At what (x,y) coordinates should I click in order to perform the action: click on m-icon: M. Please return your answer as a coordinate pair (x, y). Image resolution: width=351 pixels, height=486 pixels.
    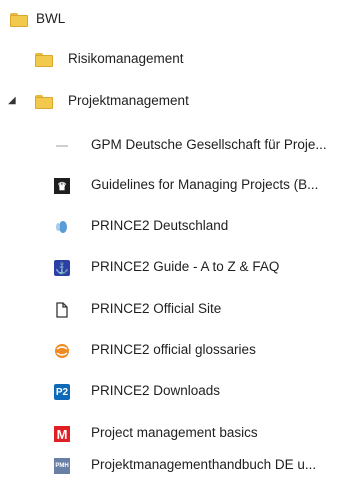
    Looking at the image, I should click on (62, 434).